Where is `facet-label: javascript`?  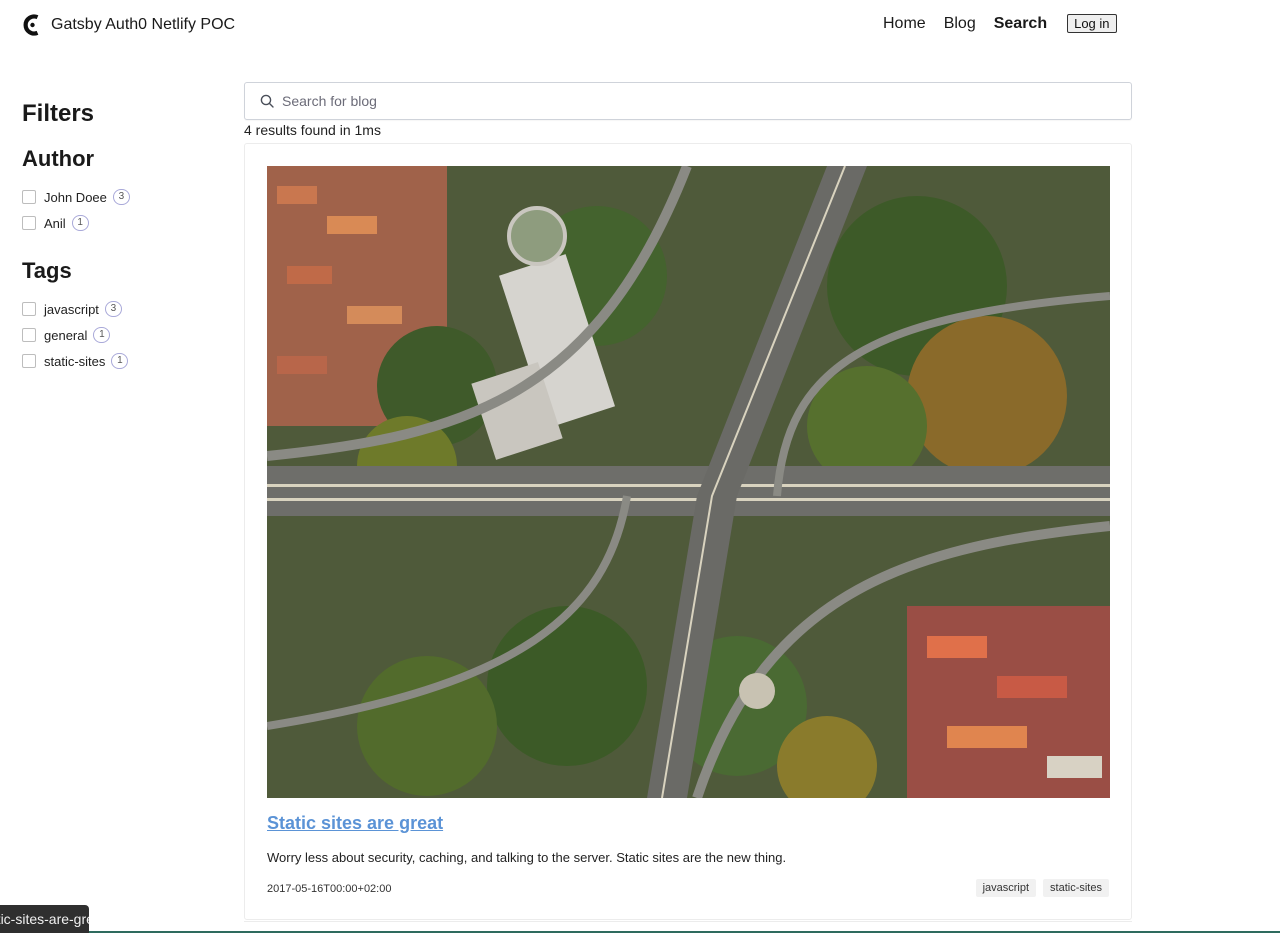
facet-label: javascript is located at coordinates (71, 309).